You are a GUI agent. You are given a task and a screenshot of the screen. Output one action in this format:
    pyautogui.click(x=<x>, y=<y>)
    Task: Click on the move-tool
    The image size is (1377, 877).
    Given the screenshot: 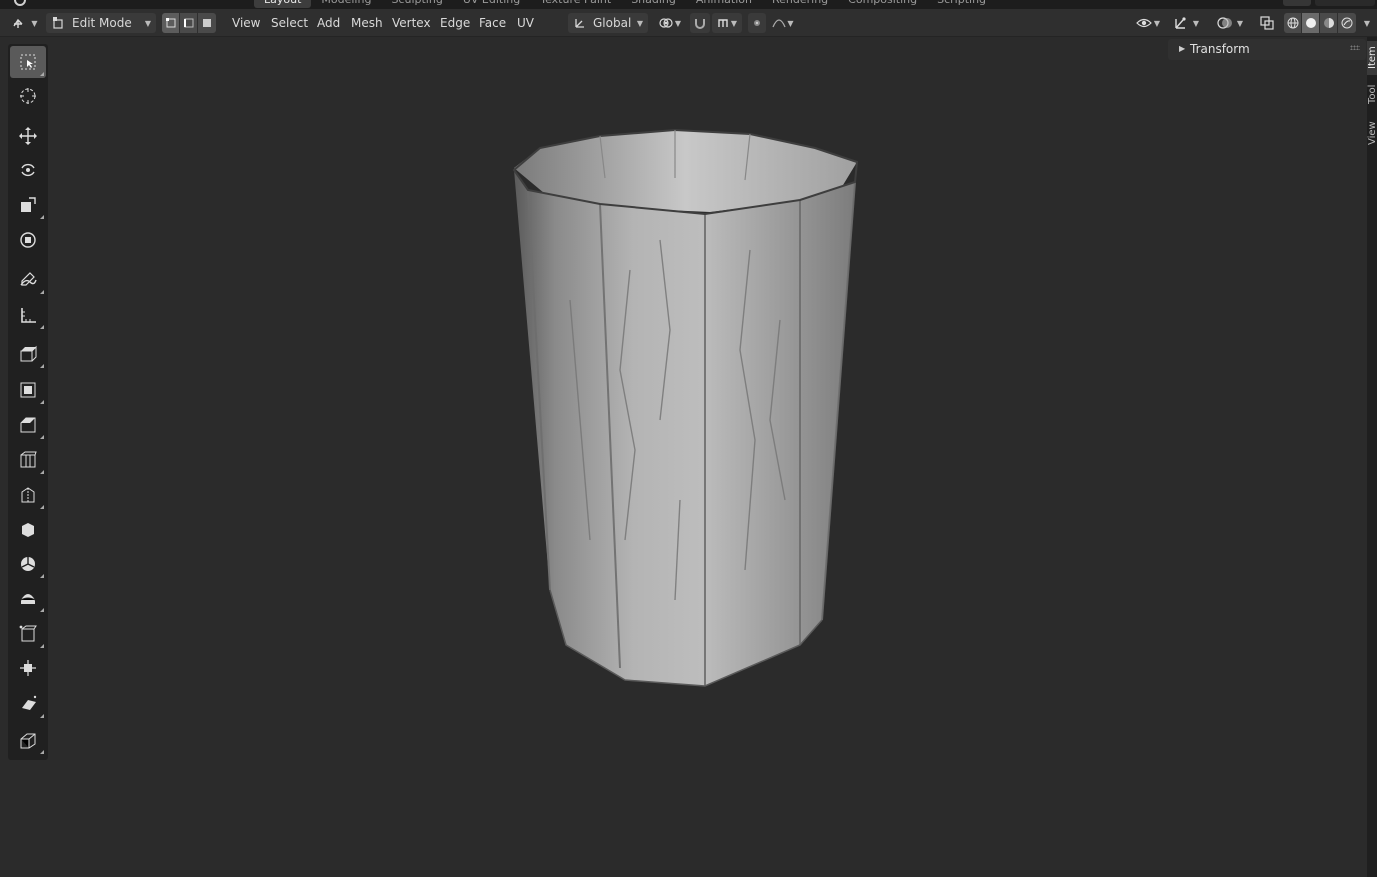 What is the action you would take?
    pyautogui.click(x=28, y=136)
    